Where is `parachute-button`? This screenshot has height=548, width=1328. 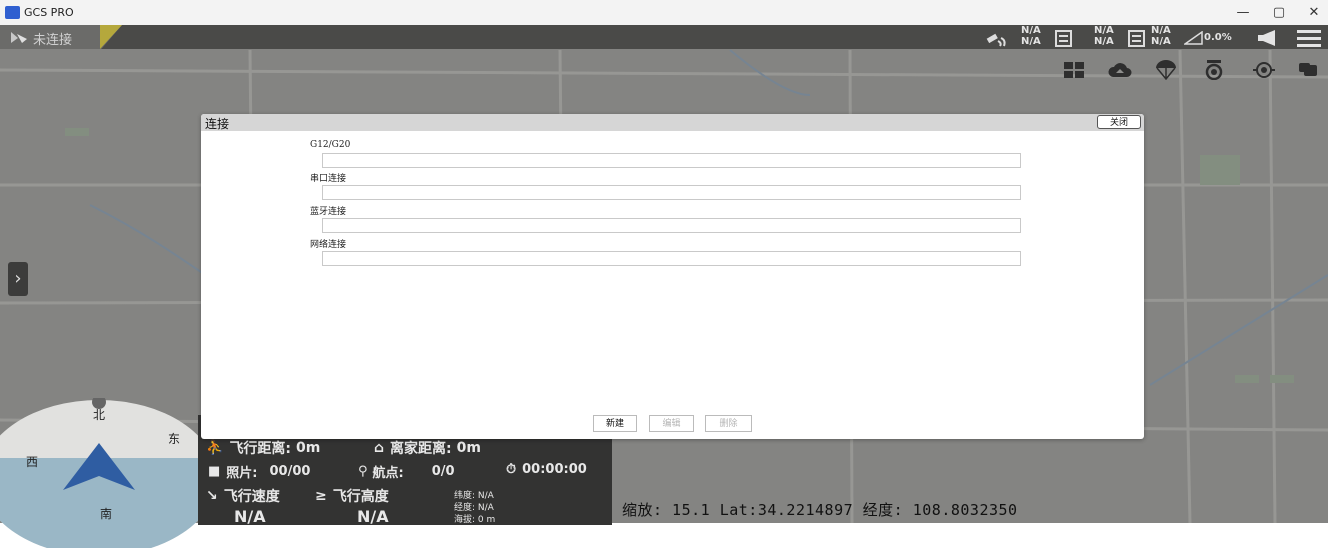 parachute-button is located at coordinates (1166, 70).